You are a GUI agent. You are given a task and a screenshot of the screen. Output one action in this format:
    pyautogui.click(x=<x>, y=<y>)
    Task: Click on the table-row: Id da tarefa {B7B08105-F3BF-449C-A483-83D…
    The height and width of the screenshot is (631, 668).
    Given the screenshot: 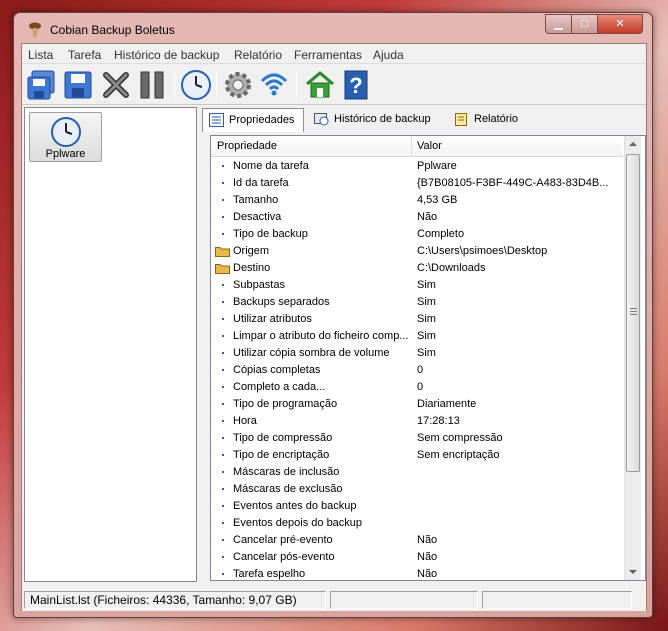 What is the action you would take?
    pyautogui.click(x=417, y=183)
    